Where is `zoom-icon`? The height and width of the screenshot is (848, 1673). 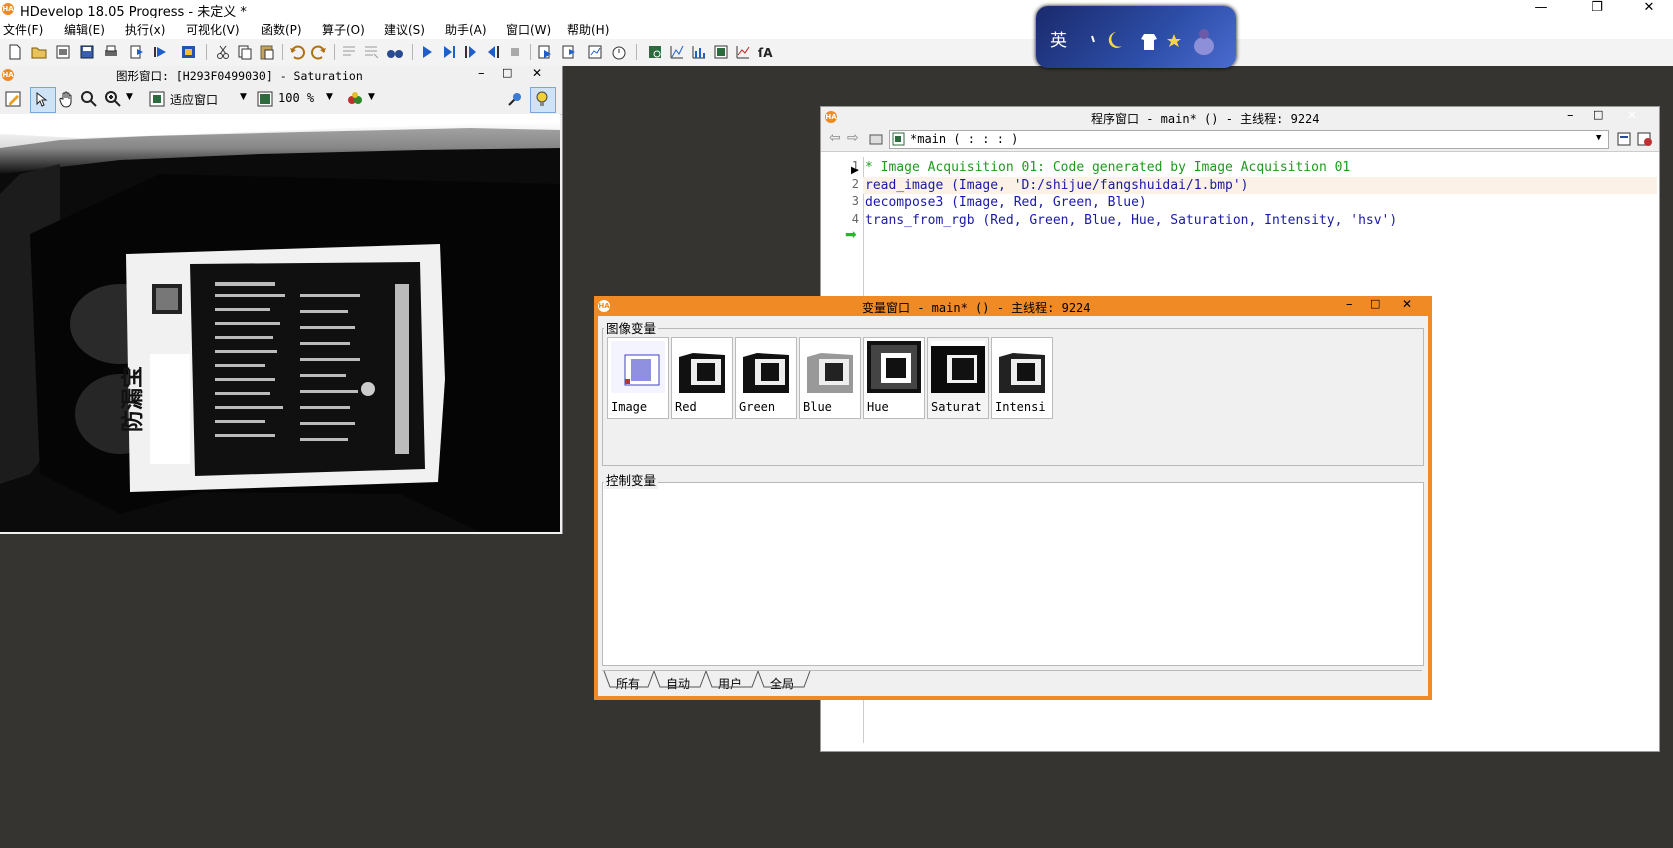
zoom-icon is located at coordinates (113, 99).